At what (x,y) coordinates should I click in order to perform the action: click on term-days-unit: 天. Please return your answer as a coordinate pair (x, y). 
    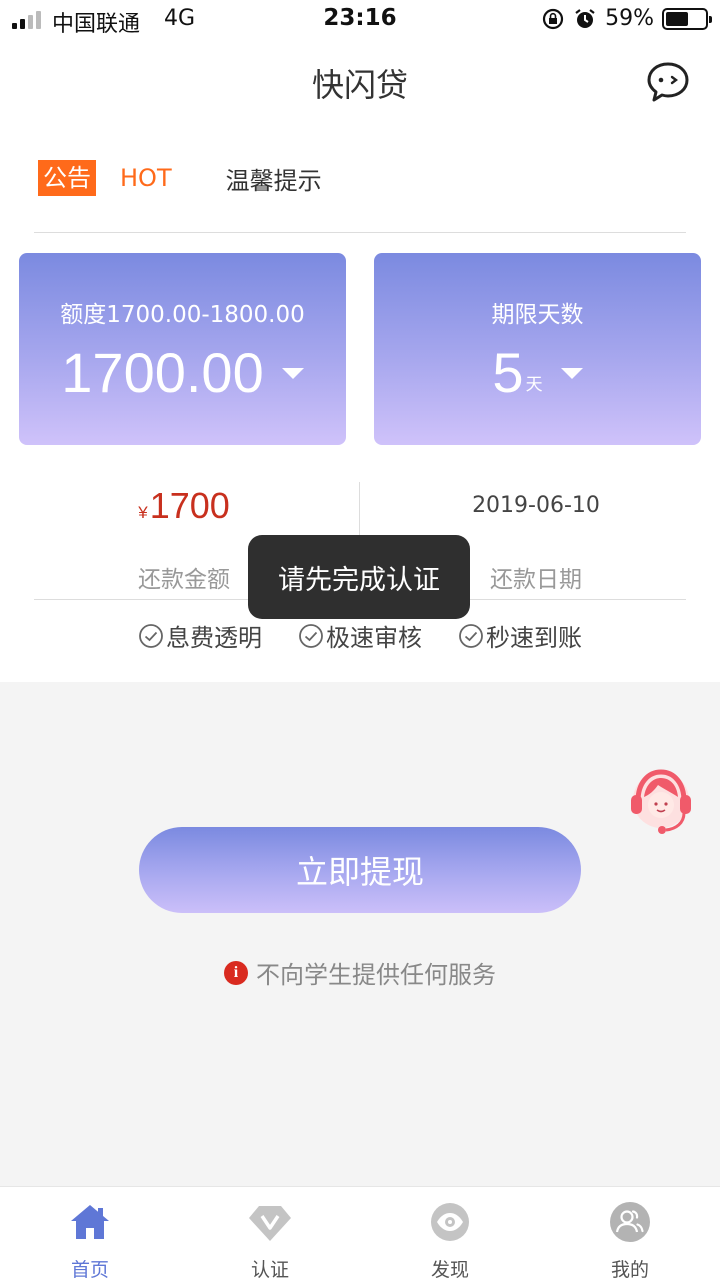
    Looking at the image, I should click on (534, 385).